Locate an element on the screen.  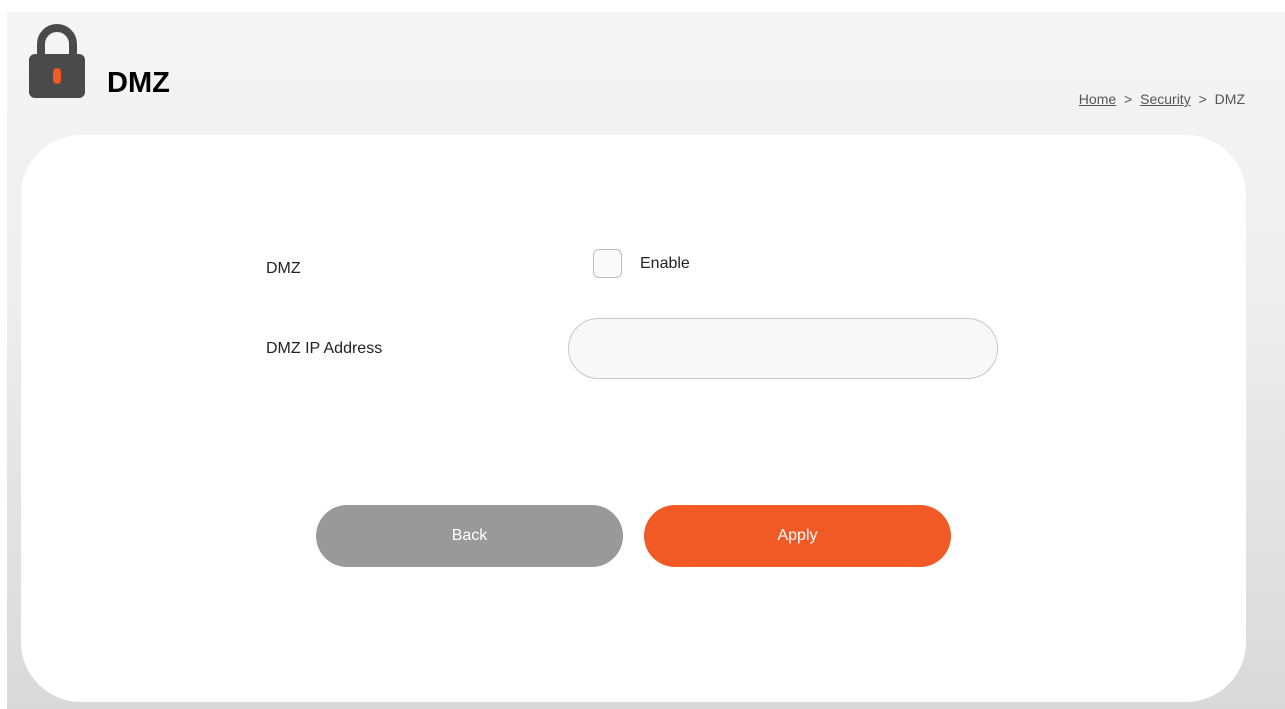
breadcrumb-current: DMZ is located at coordinates (1229, 99).